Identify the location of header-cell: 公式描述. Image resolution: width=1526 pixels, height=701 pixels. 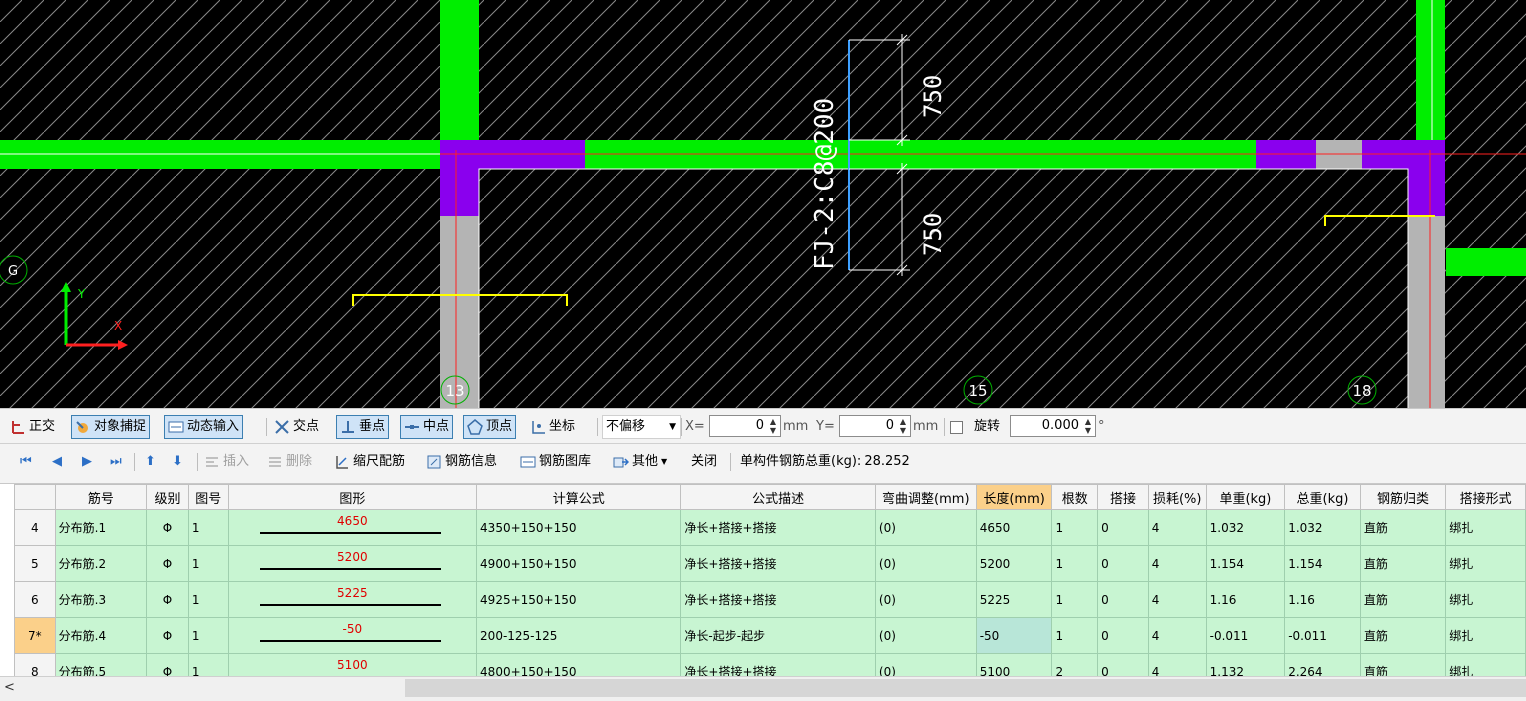
(778, 497).